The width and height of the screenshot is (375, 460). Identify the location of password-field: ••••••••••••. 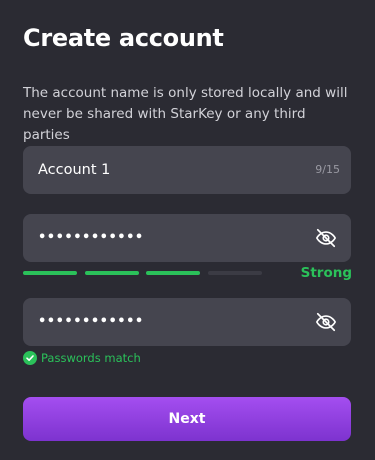
(187, 238).